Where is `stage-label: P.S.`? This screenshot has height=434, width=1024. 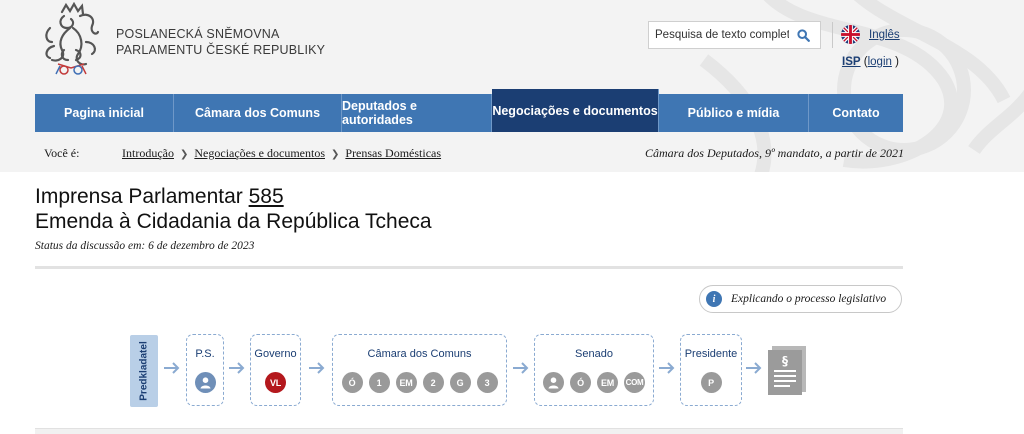
stage-label: P.S. is located at coordinates (205, 354).